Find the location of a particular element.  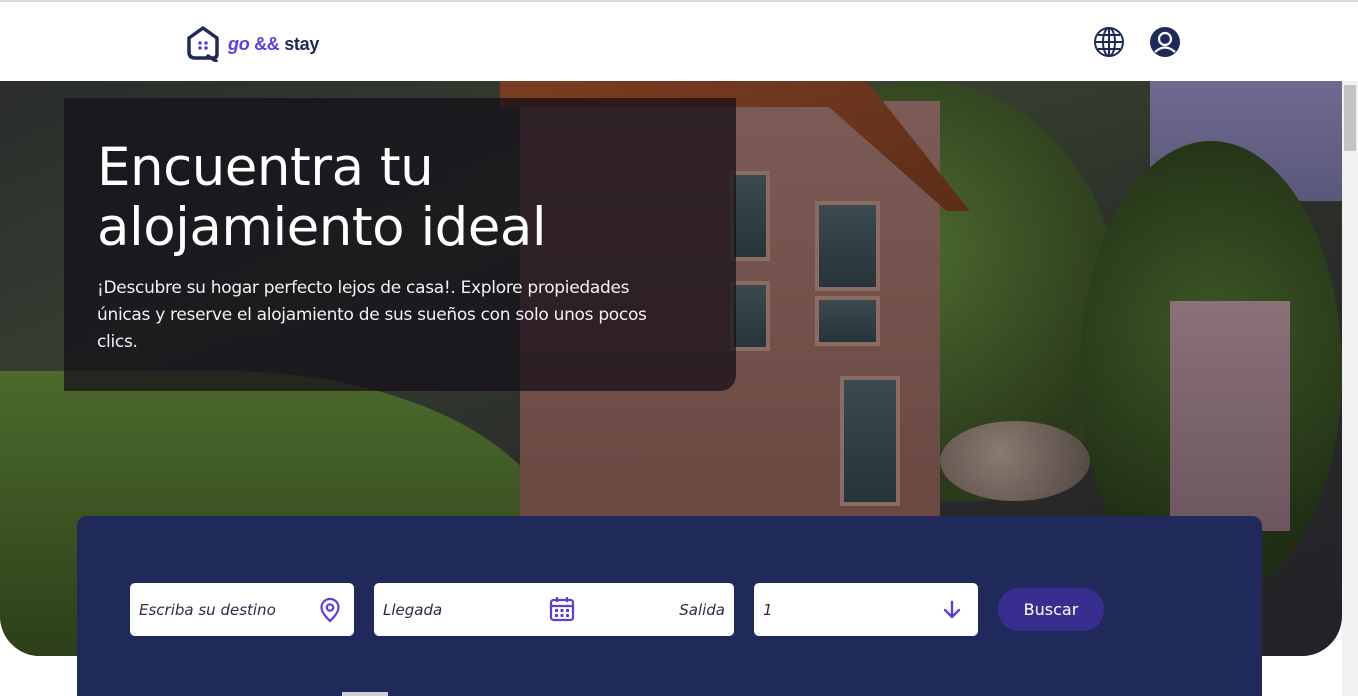

hero-rock is located at coordinates (1015, 461).